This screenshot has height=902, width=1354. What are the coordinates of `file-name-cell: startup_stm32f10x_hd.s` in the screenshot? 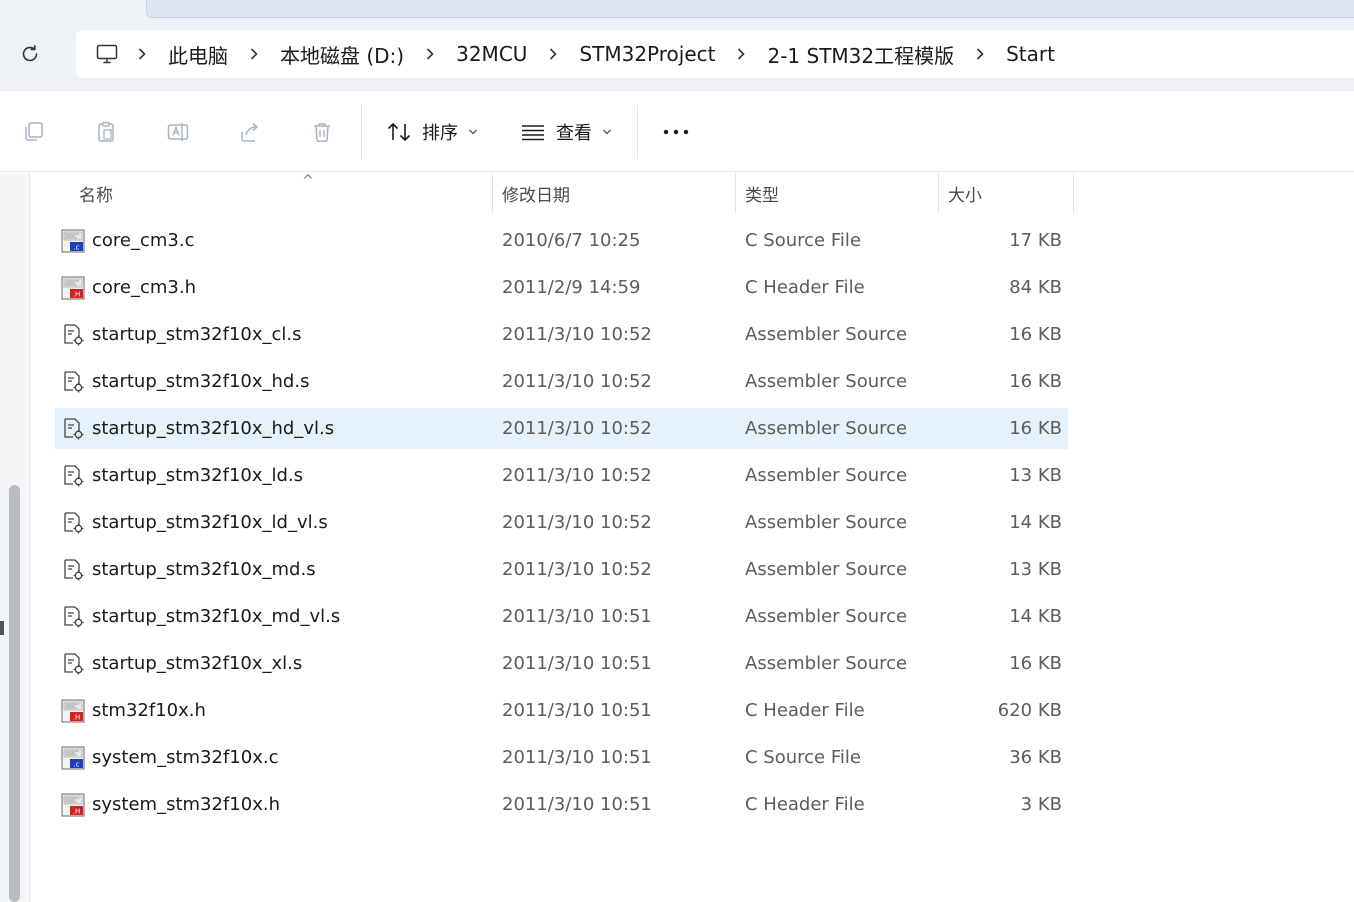 It's located at (185, 381).